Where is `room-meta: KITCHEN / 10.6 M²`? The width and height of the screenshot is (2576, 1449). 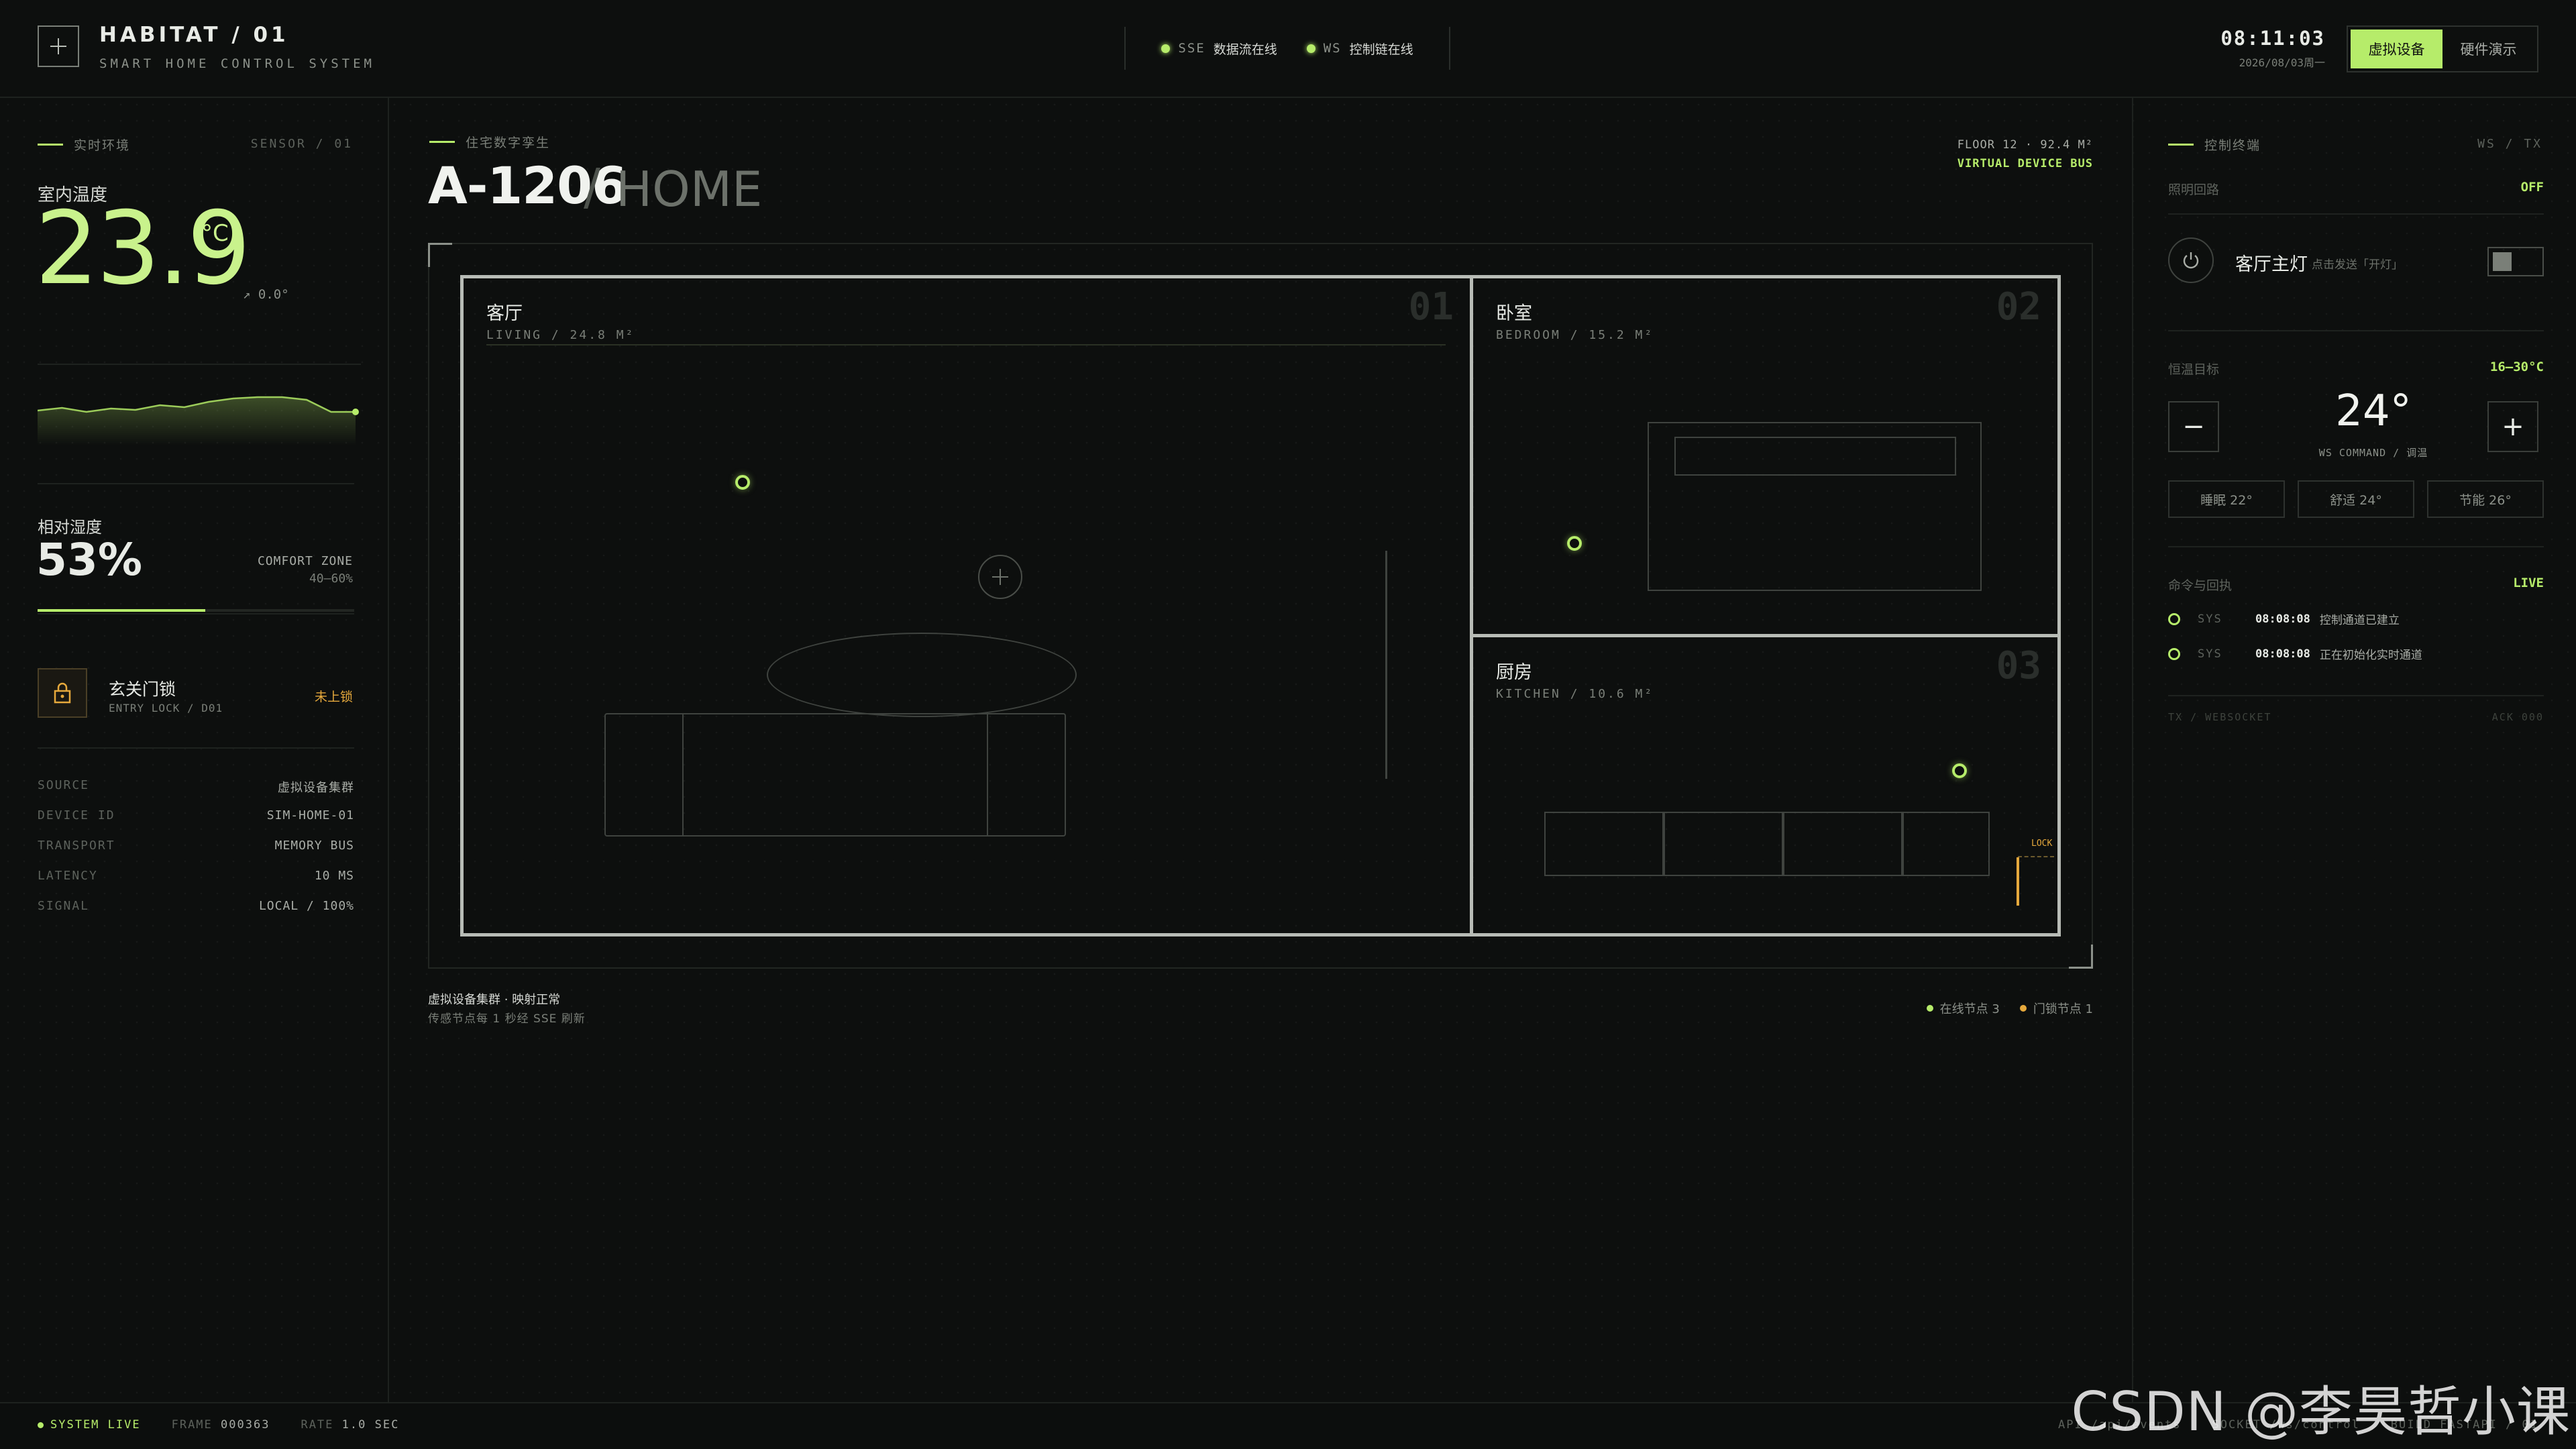
room-meta: KITCHEN / 10.6 M² is located at coordinates (1575, 694).